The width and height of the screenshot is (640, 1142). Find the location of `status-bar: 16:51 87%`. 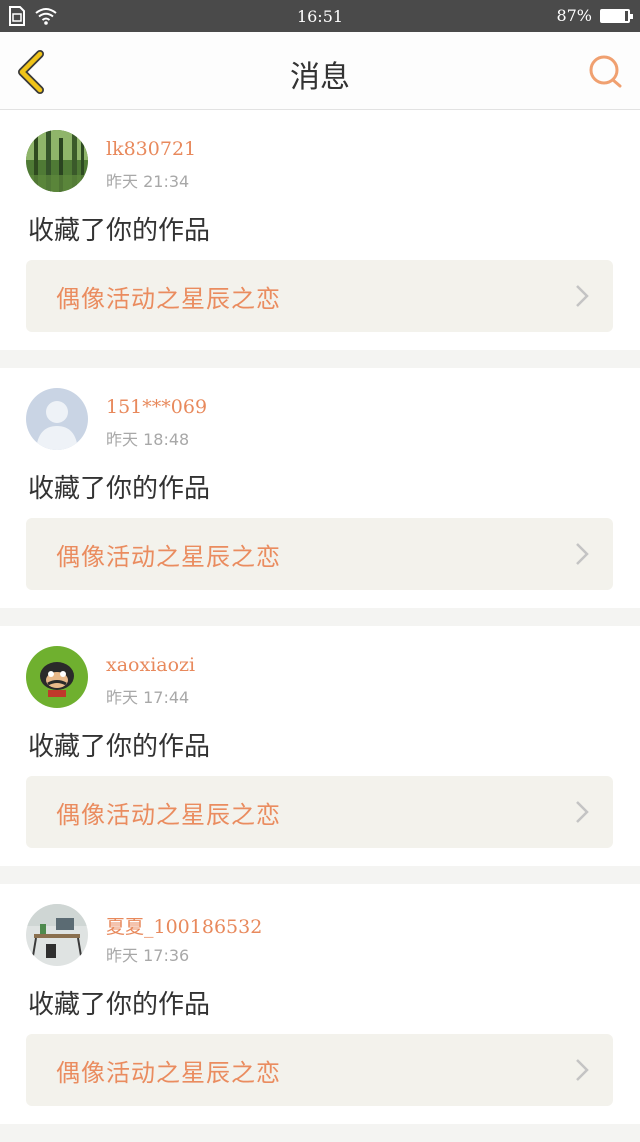

status-bar: 16:51 87% is located at coordinates (320, 16).